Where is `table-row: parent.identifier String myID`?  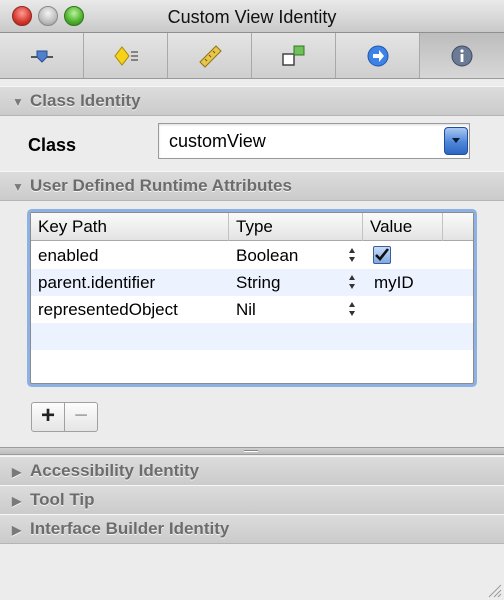
table-row: parent.identifier String myID is located at coordinates (252, 282).